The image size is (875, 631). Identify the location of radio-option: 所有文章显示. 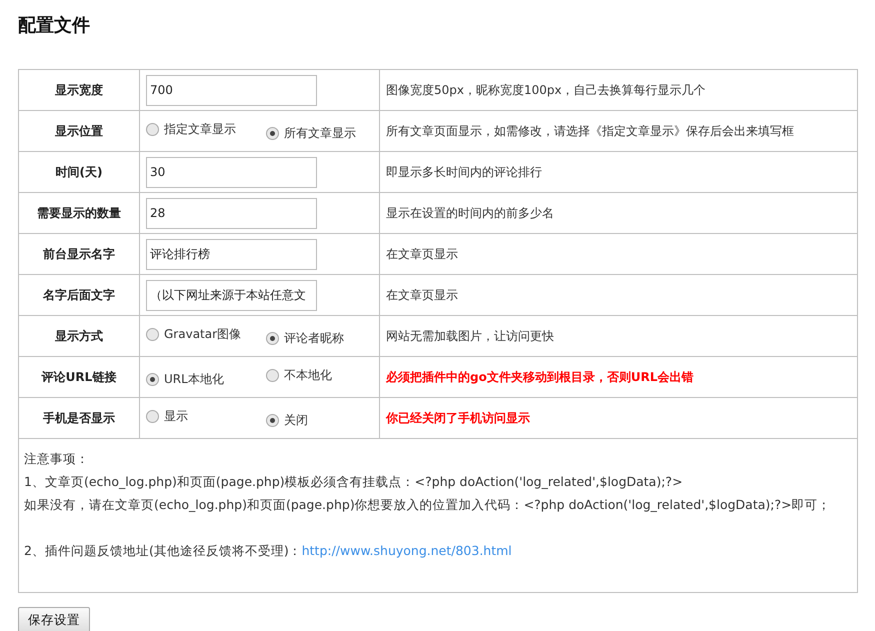
(311, 133).